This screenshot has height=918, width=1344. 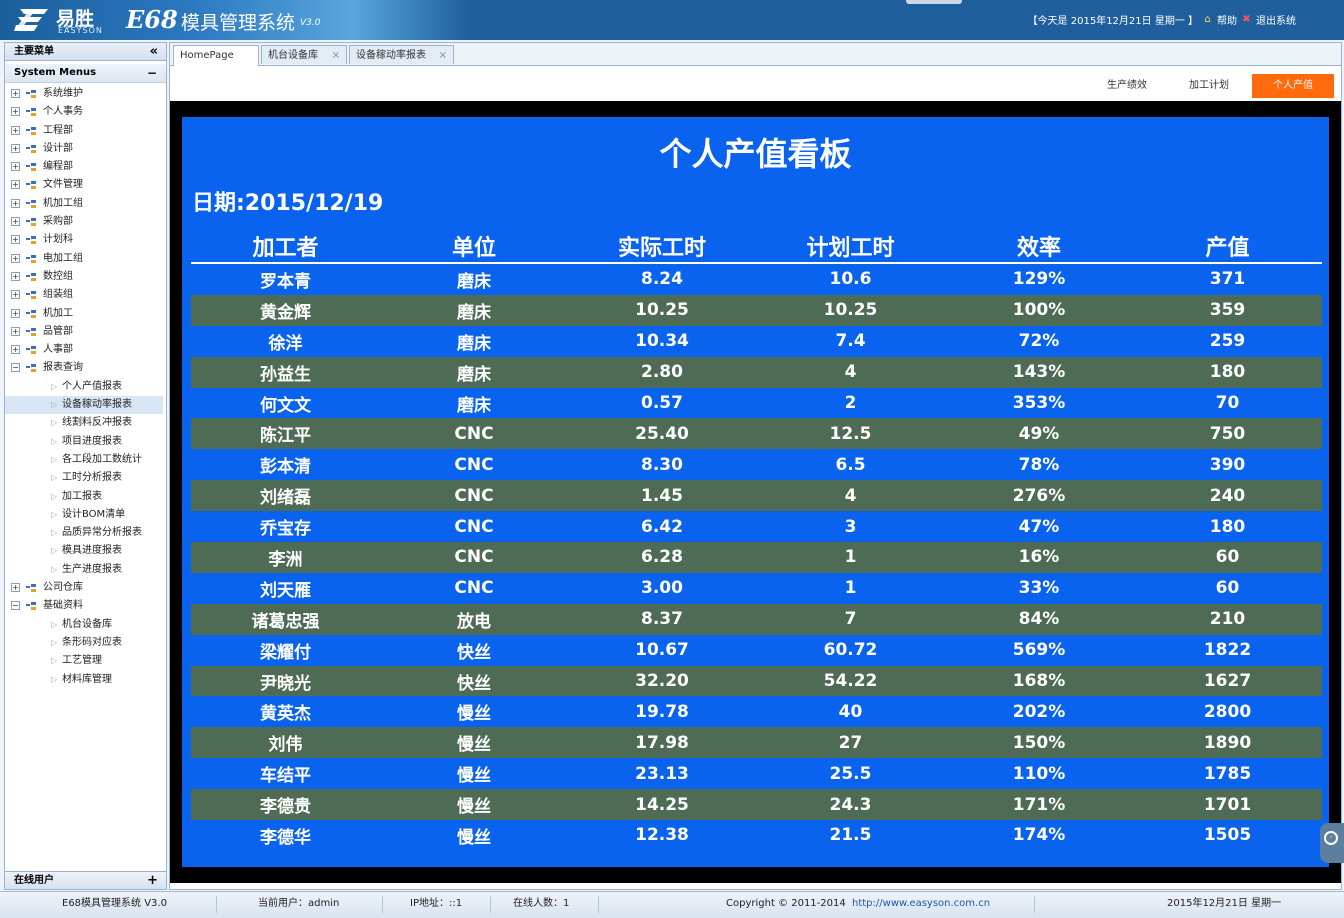 I want to click on online-users-panel: 在线用户 +, so click(x=85, y=880).